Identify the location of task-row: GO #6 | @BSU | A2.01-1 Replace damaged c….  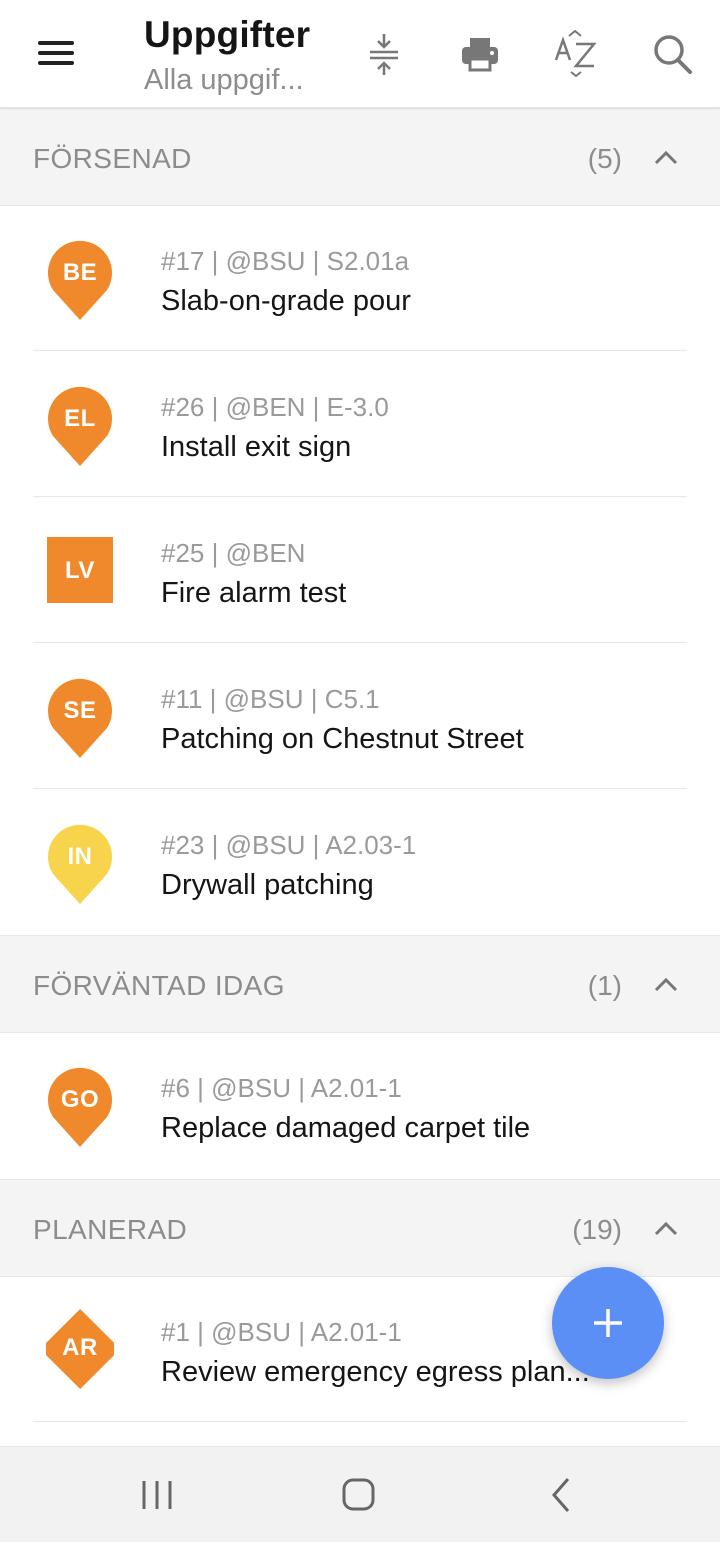
(360, 1105).